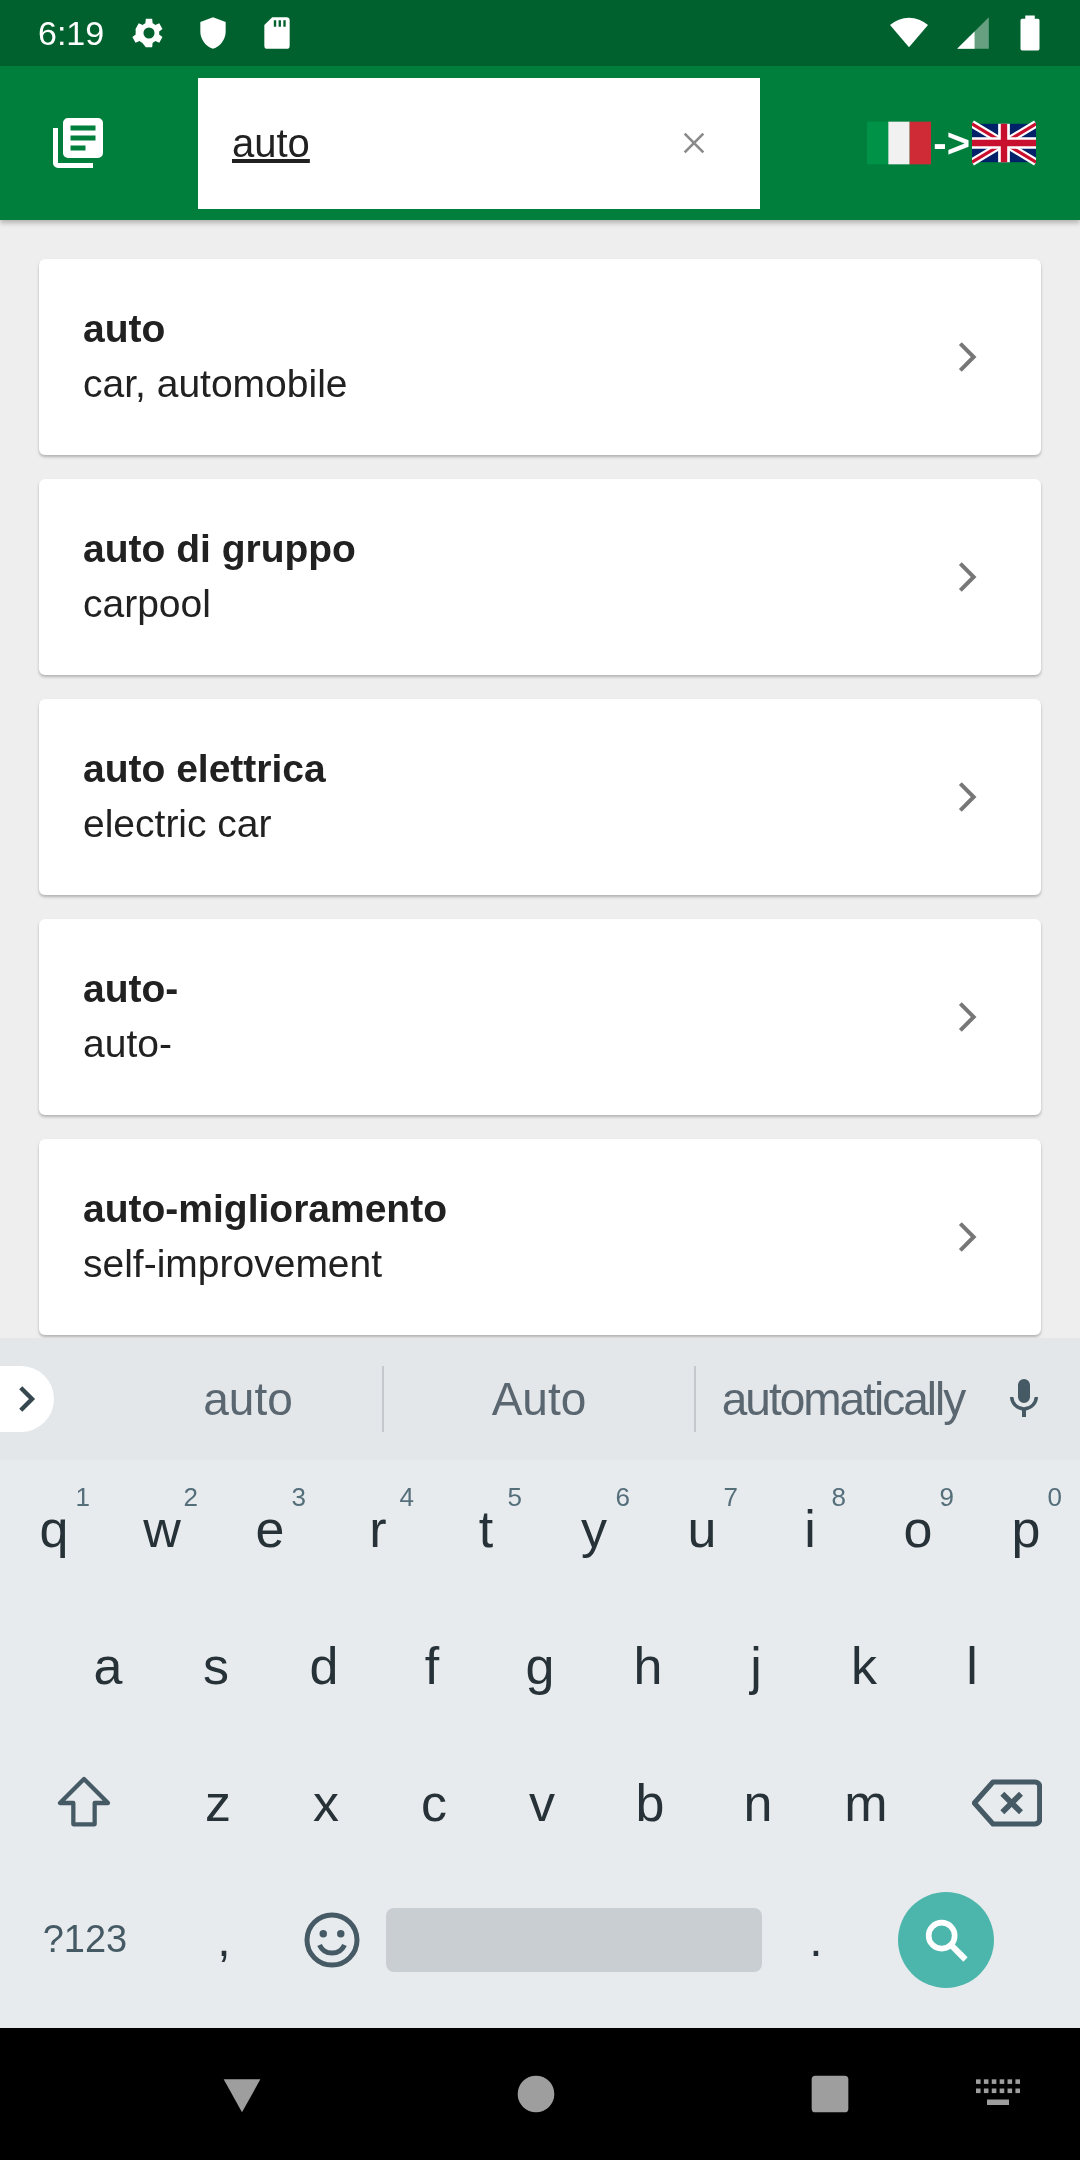  What do you see at coordinates (540, 1665) in the screenshot?
I see `keyboard-key: g` at bounding box center [540, 1665].